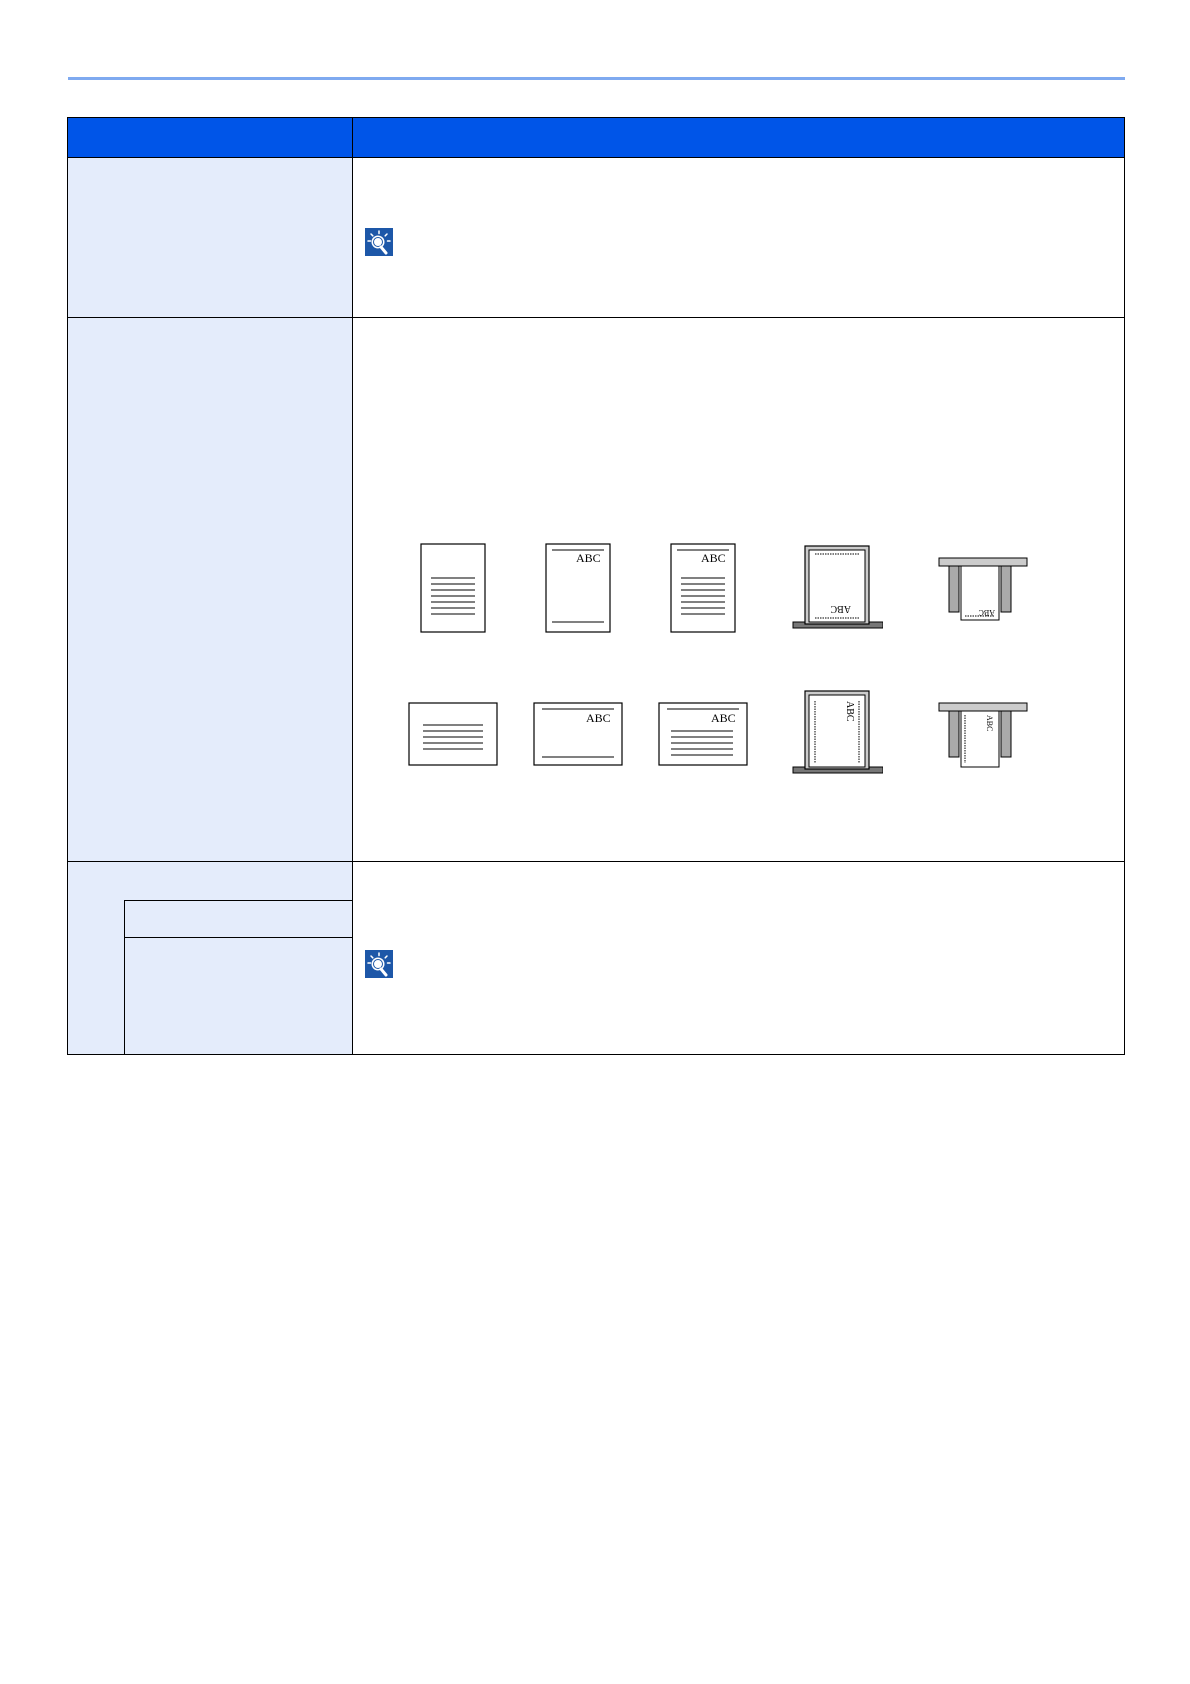  What do you see at coordinates (453, 734) in the screenshot?
I see `landscape-lined-sheet-figure` at bounding box center [453, 734].